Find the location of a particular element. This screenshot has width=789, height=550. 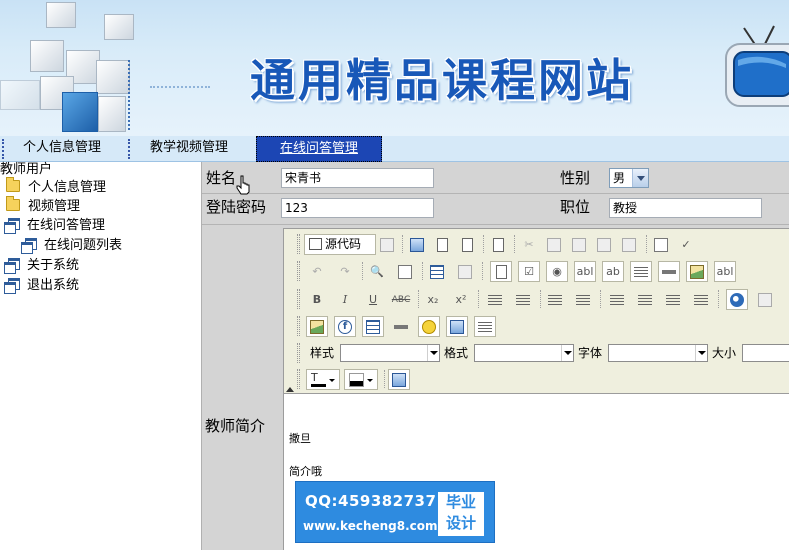

editor-content-line: 简介哦 is located at coordinates (305, 471).